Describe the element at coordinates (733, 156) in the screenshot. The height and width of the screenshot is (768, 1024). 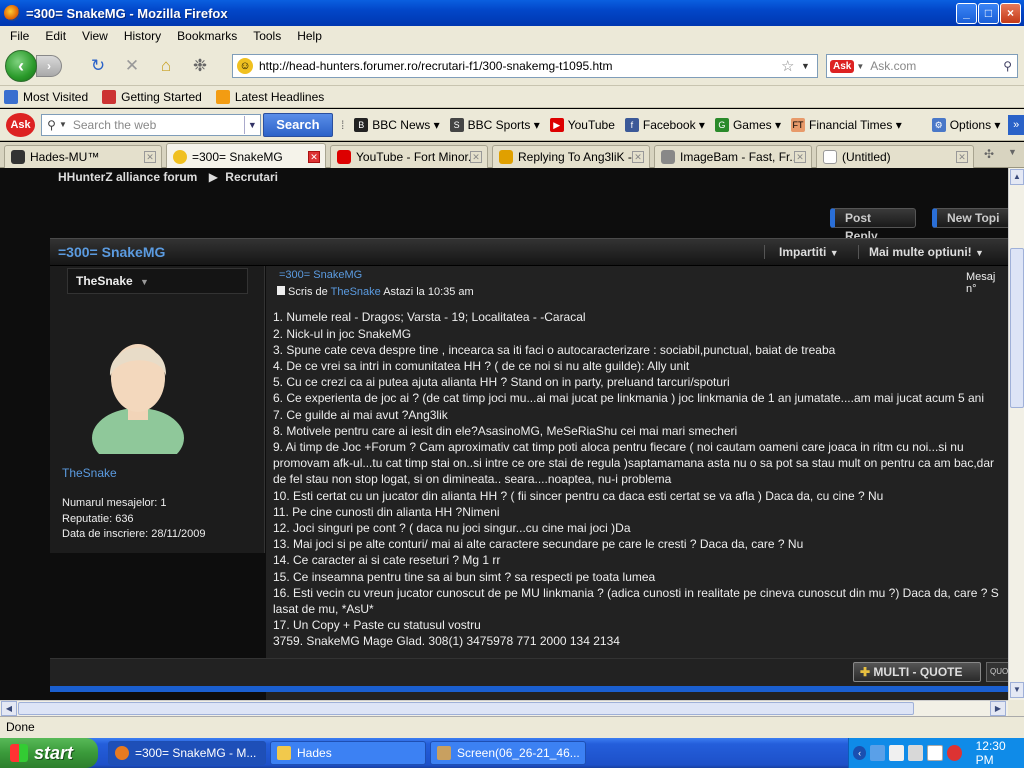
I see `tab-imagebam: ImageBam - Fast, Fr... ✕` at that location.